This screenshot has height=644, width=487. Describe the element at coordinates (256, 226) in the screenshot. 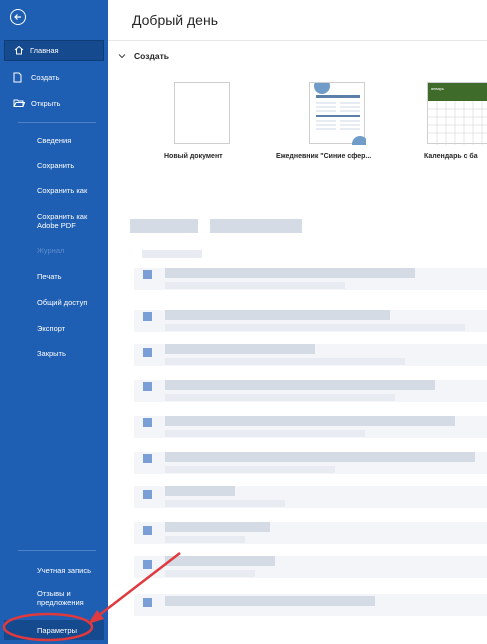

I see `pinned-tab-blurred` at that location.